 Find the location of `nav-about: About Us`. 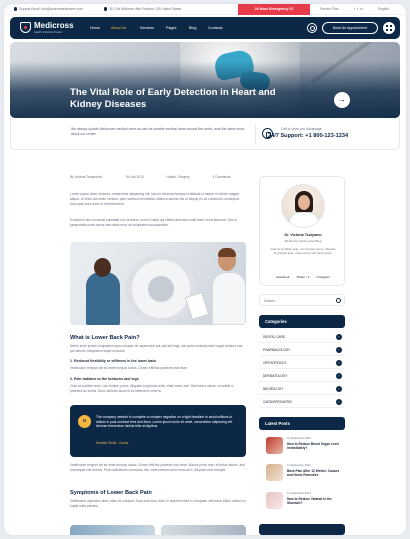

nav-about: About Us is located at coordinates (118, 28).